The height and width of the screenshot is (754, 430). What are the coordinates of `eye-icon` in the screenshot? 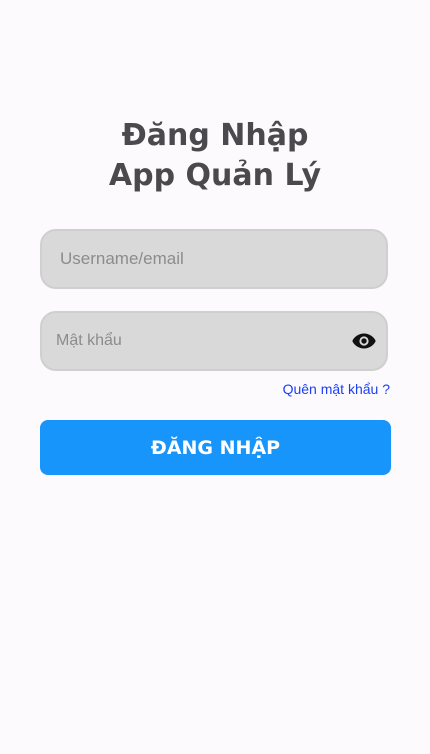 It's located at (364, 341).